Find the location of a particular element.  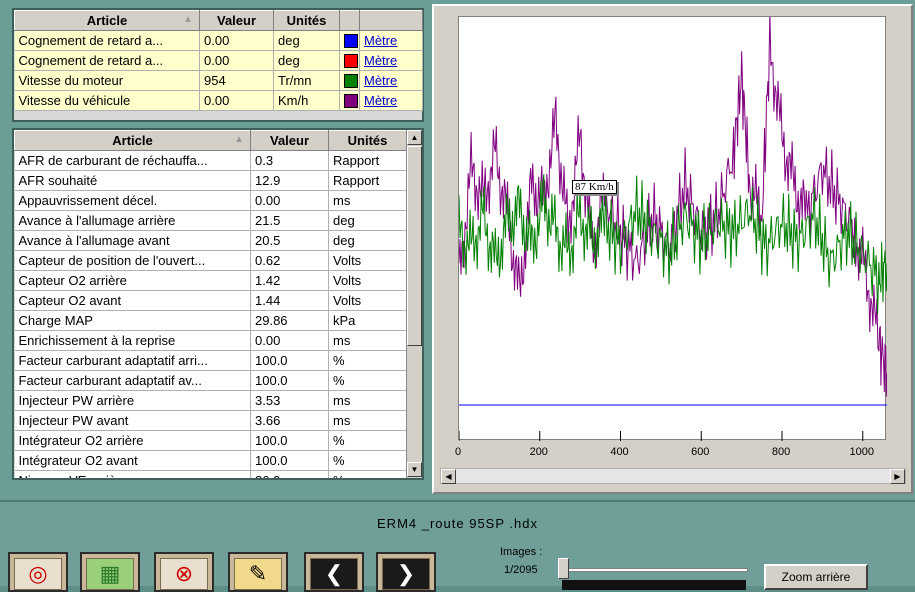

cell-unit: ms is located at coordinates (367, 420).